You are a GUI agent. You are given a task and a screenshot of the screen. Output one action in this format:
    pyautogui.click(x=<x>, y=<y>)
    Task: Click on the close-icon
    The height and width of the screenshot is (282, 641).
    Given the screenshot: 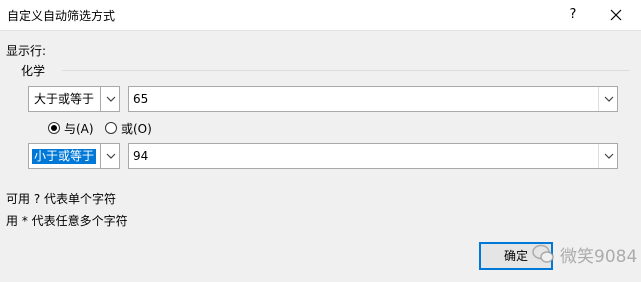 What is the action you would take?
    pyautogui.click(x=616, y=15)
    